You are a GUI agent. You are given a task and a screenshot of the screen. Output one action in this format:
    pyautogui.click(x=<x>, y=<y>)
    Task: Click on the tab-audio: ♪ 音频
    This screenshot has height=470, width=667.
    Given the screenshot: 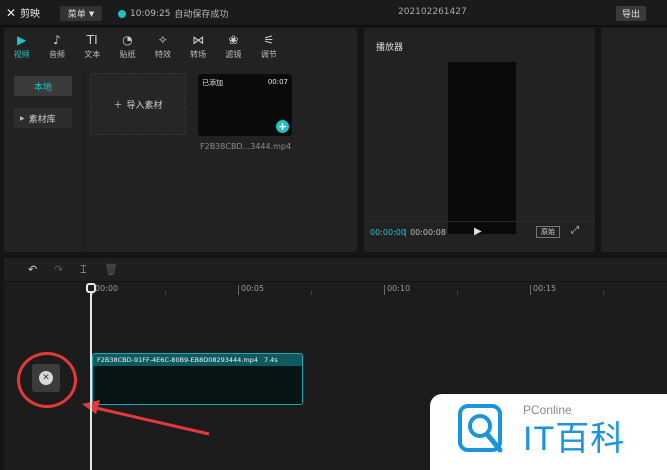 What is the action you would take?
    pyautogui.click(x=56, y=46)
    